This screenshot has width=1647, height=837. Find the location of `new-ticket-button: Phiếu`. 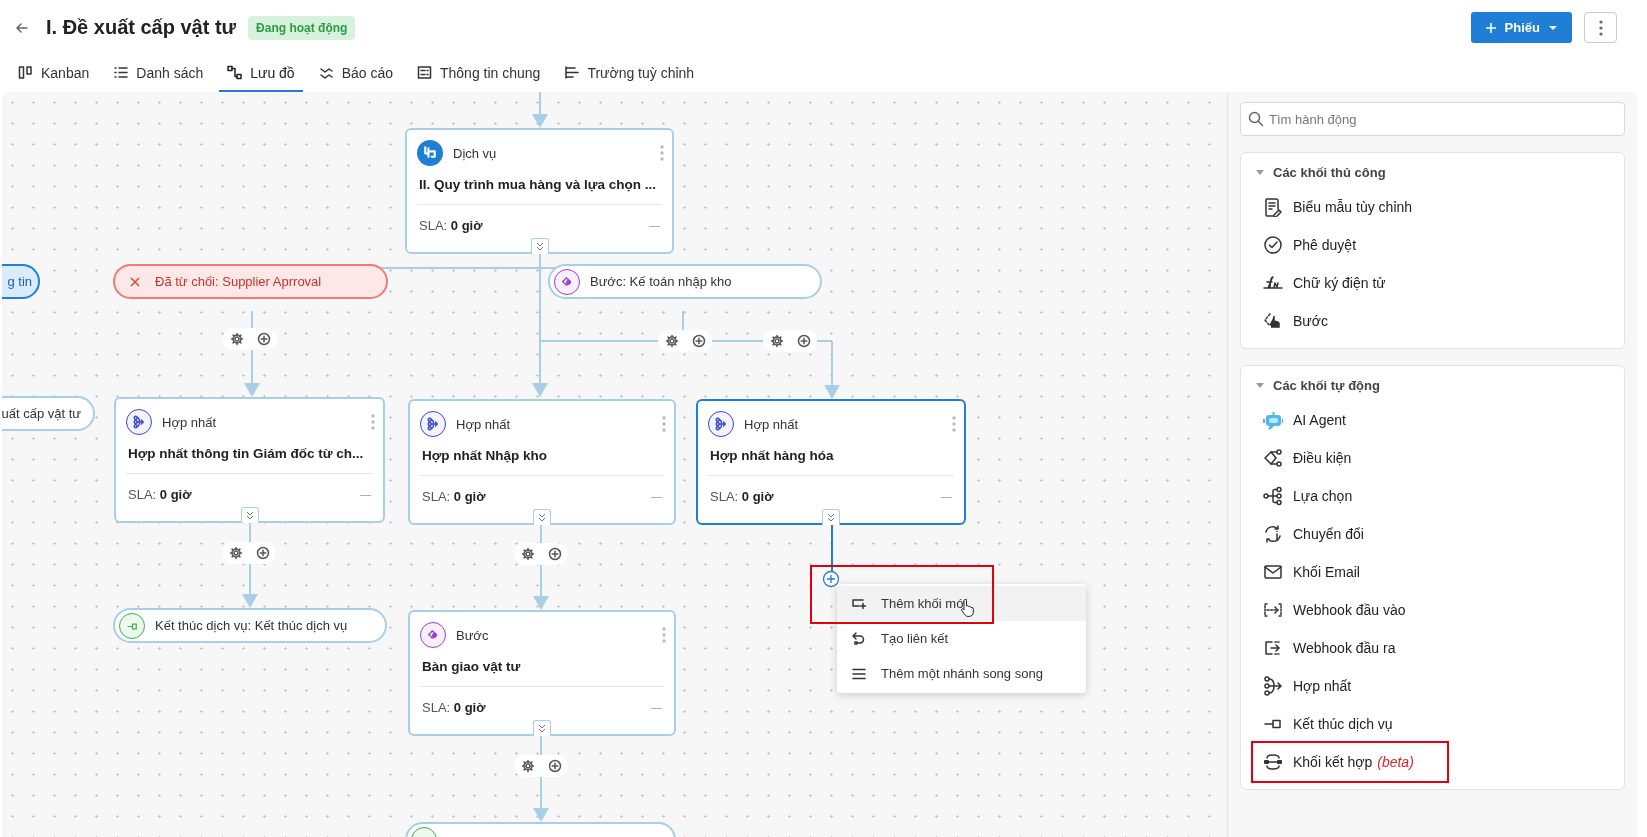

new-ticket-button: Phiếu is located at coordinates (1521, 27).